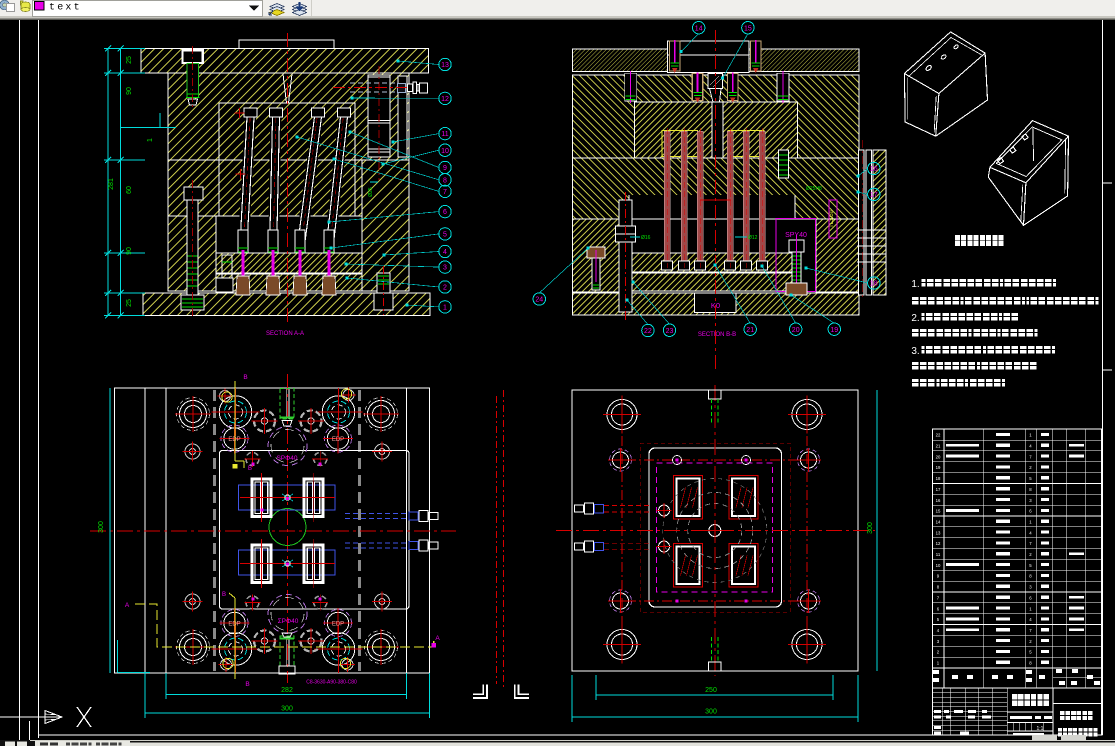 This screenshot has height=746, width=1115. I want to click on svg-text: Ø12, so click(753, 238).